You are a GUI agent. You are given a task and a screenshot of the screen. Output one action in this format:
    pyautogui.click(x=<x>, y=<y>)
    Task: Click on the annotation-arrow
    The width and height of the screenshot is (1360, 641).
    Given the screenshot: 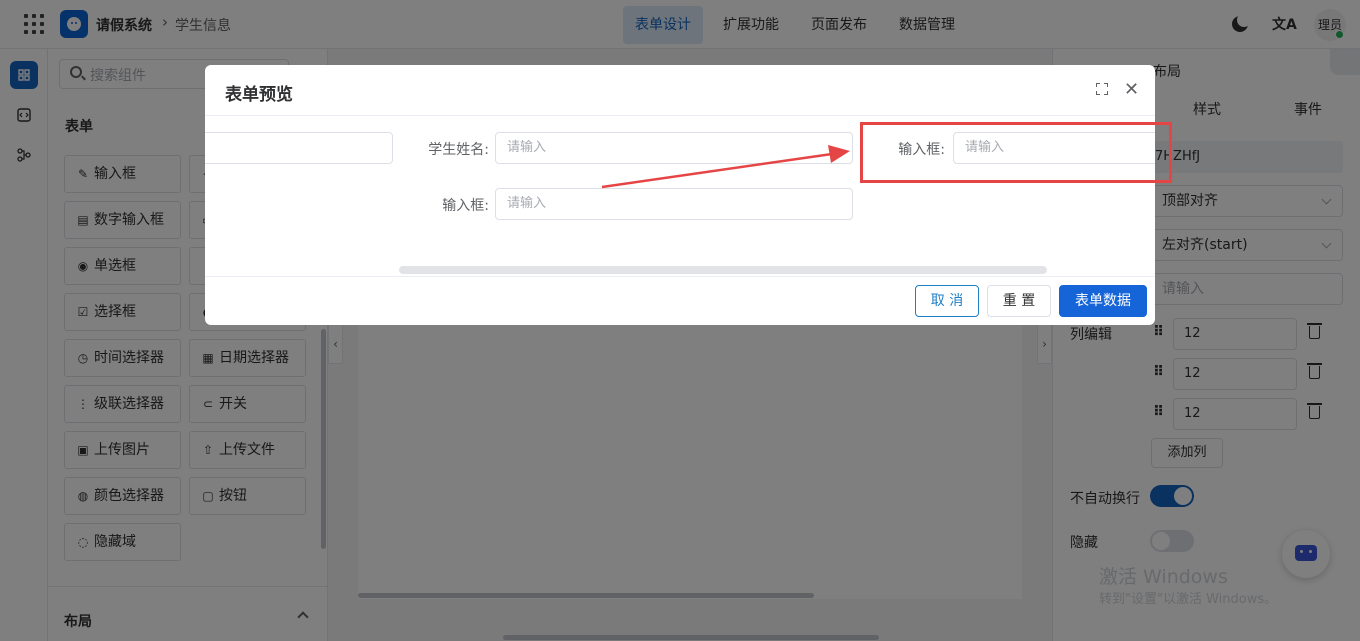 What is the action you would take?
    pyautogui.click(x=725, y=167)
    